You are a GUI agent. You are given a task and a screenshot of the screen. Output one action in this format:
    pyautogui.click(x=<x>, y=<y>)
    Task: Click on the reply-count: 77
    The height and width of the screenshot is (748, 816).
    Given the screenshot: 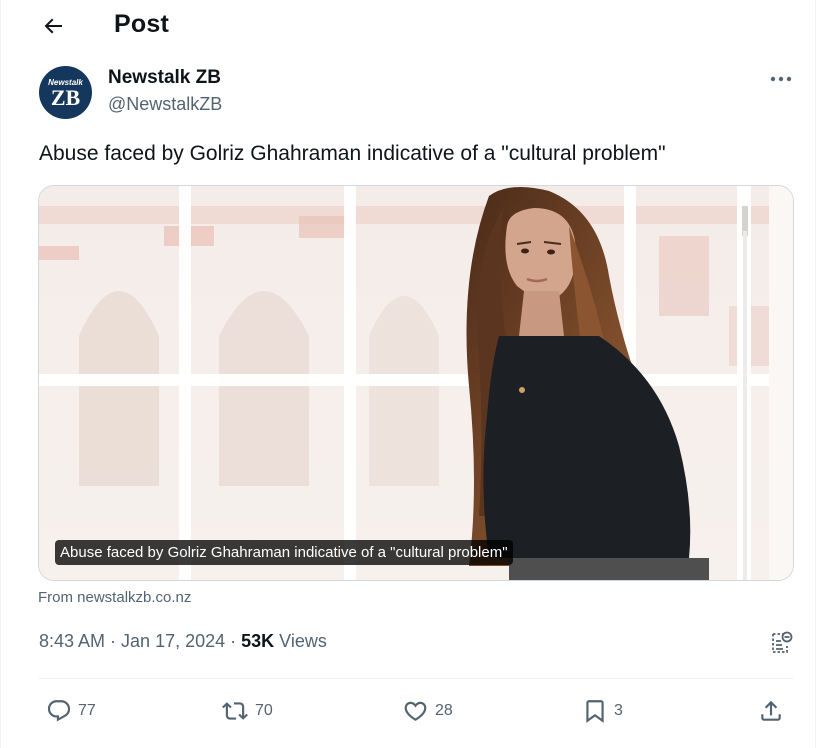 What is the action you would take?
    pyautogui.click(x=87, y=710)
    